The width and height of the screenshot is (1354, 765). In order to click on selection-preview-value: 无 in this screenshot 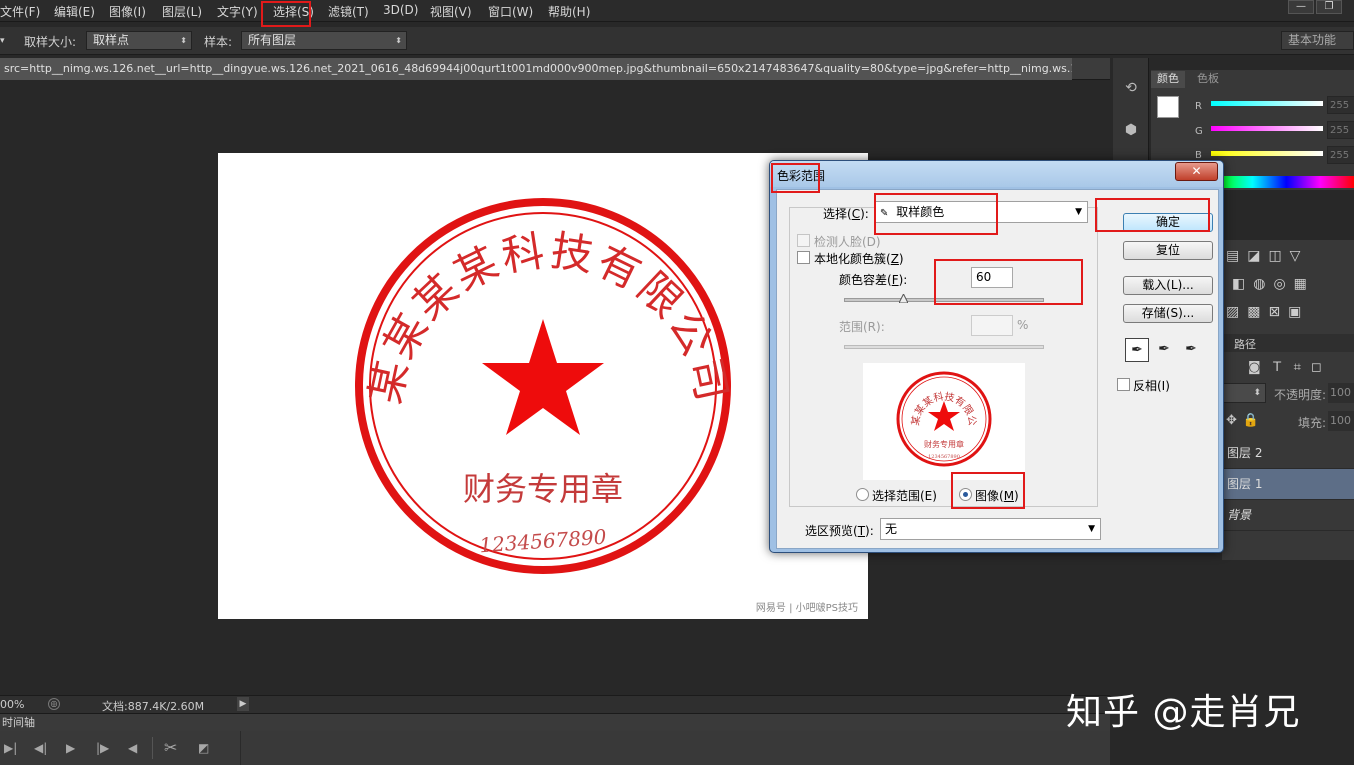, I will do `click(891, 529)`.